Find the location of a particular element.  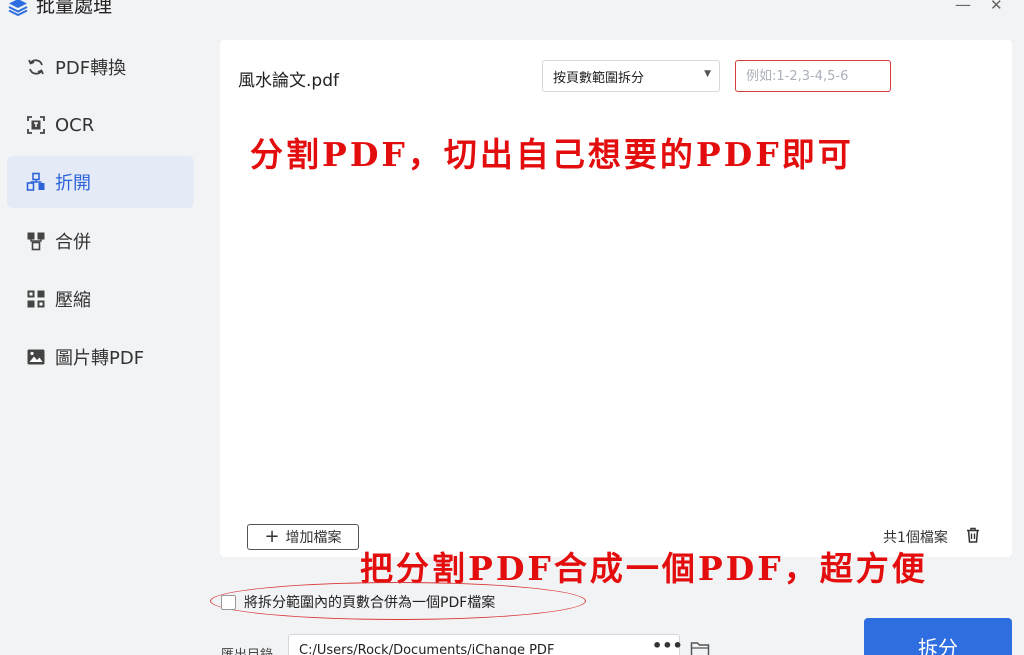

split-button: 拆分 is located at coordinates (938, 636).